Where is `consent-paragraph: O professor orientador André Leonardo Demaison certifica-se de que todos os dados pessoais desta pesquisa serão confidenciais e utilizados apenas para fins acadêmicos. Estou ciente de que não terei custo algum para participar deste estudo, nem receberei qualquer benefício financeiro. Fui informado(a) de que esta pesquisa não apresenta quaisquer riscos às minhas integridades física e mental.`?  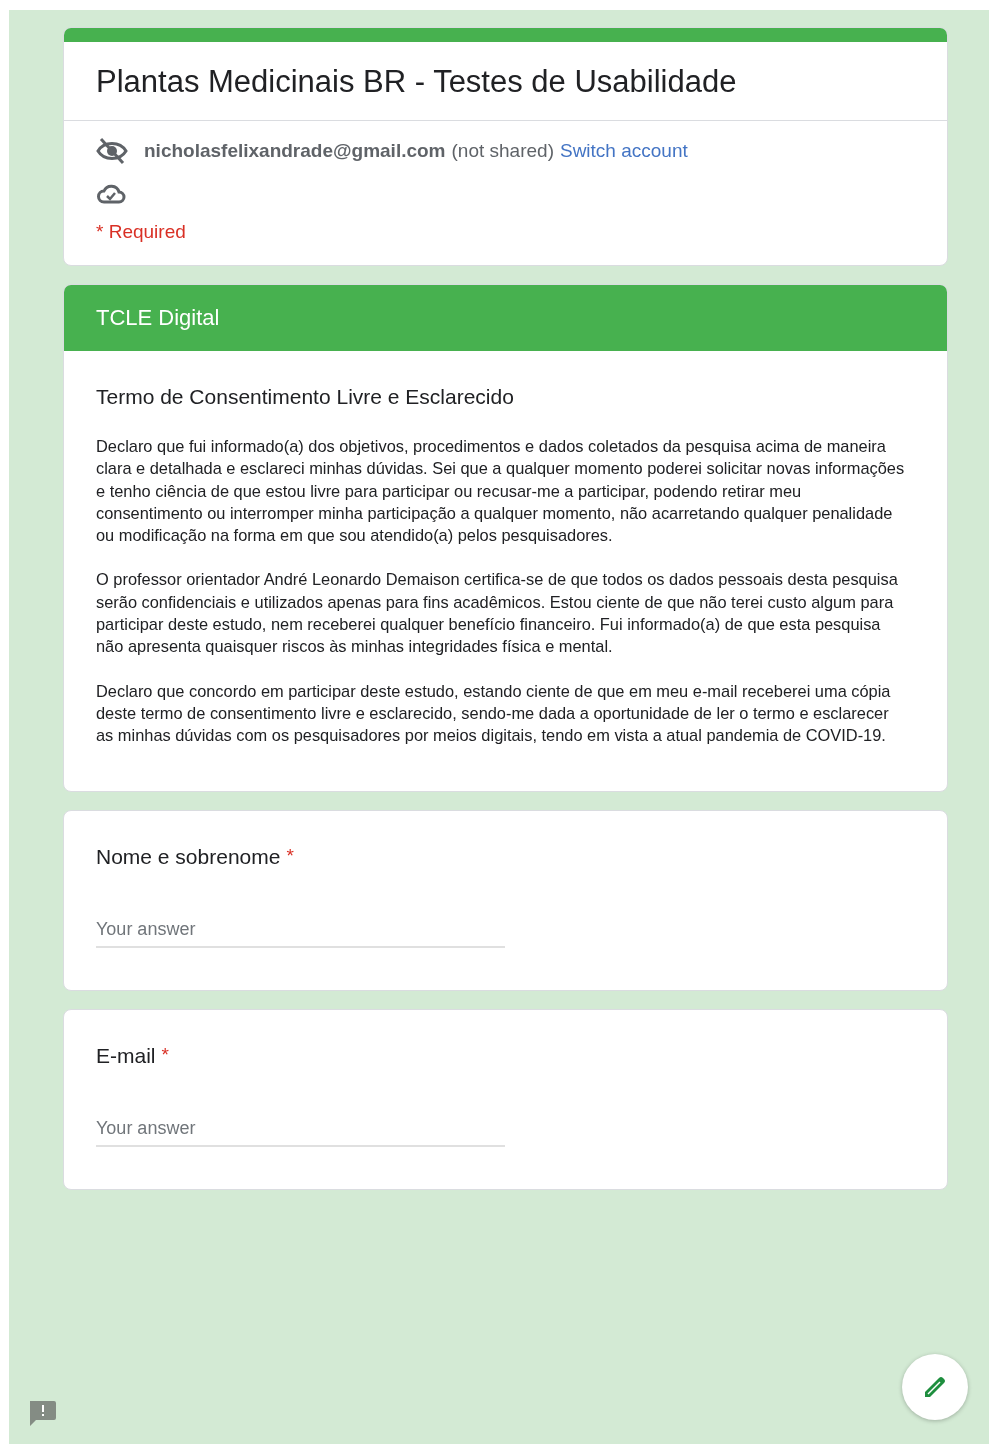
consent-paragraph: O professor orientador André Leonardo Demaison certifica-se de que todos os dados pessoais desta pesquisa serão confidenciais e utilizados apenas para fins acadêmicos. Estou ciente de que não terei custo algum para participar deste estudo, nem receberei qualquer benefício financeiro. Fui informado(a) de que esta pesquisa não apresenta quaisquer riscos às minhas integridades física e mental. is located at coordinates (497, 613).